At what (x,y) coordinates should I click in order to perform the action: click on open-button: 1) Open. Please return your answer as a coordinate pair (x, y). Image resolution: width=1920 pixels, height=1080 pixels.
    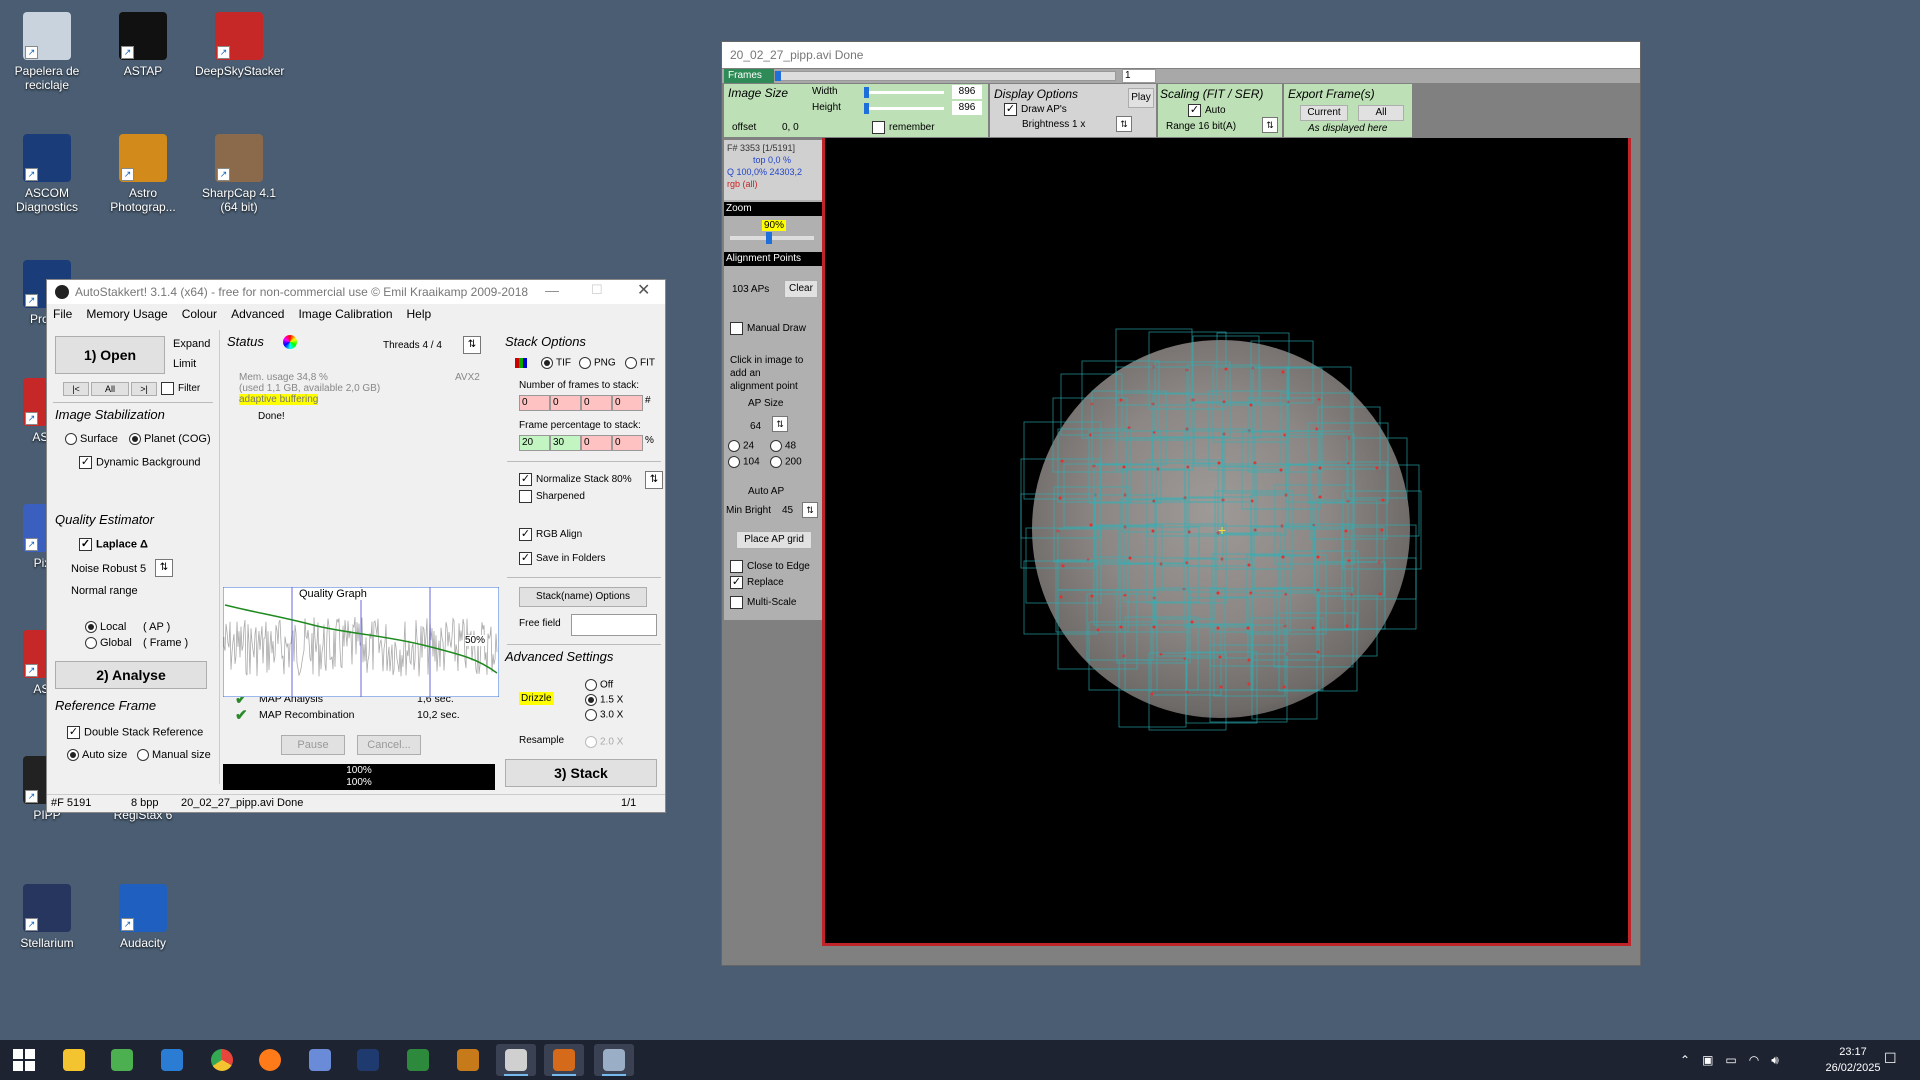
    Looking at the image, I should click on (110, 355).